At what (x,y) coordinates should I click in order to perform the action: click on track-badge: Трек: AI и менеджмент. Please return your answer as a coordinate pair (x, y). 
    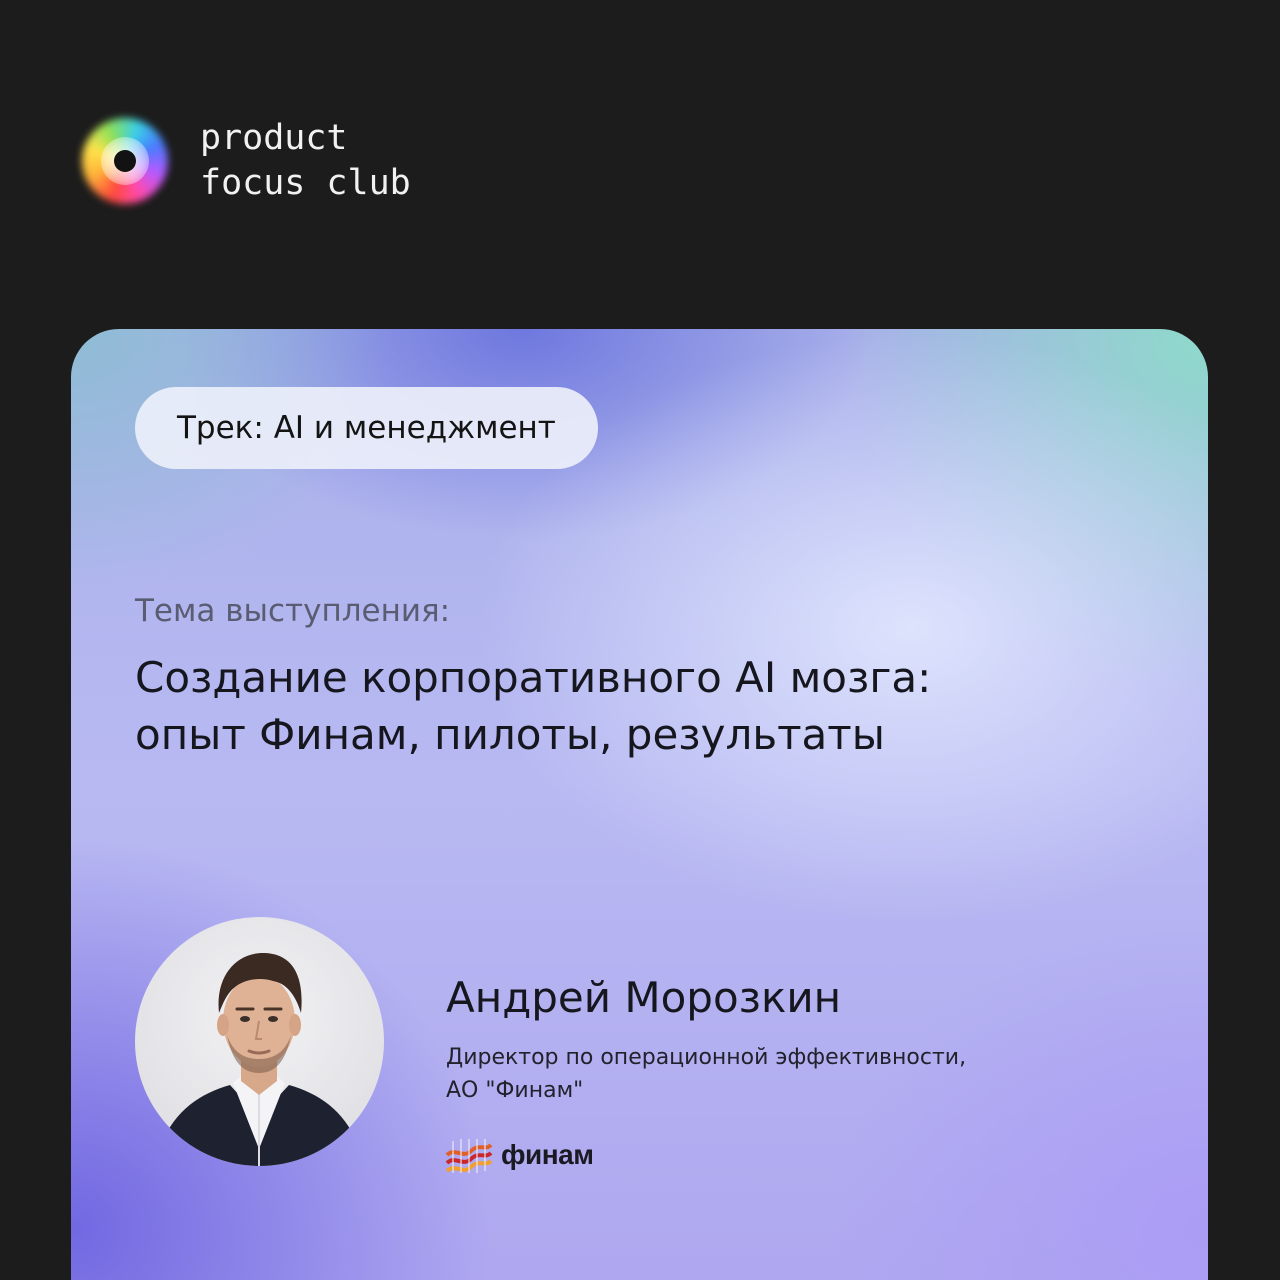
    Looking at the image, I should click on (366, 428).